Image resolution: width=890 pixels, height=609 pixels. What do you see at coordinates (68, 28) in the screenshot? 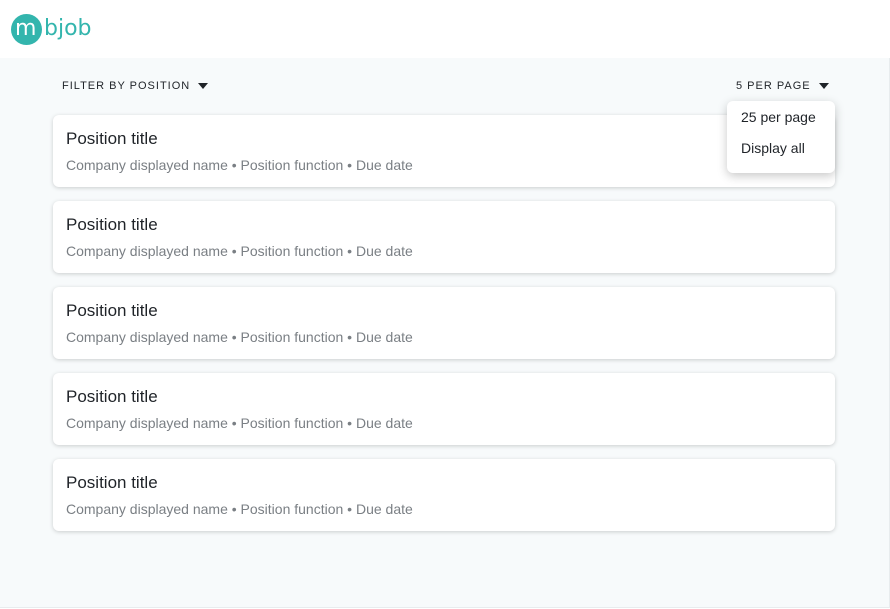
I see `logo-text: bjob` at bounding box center [68, 28].